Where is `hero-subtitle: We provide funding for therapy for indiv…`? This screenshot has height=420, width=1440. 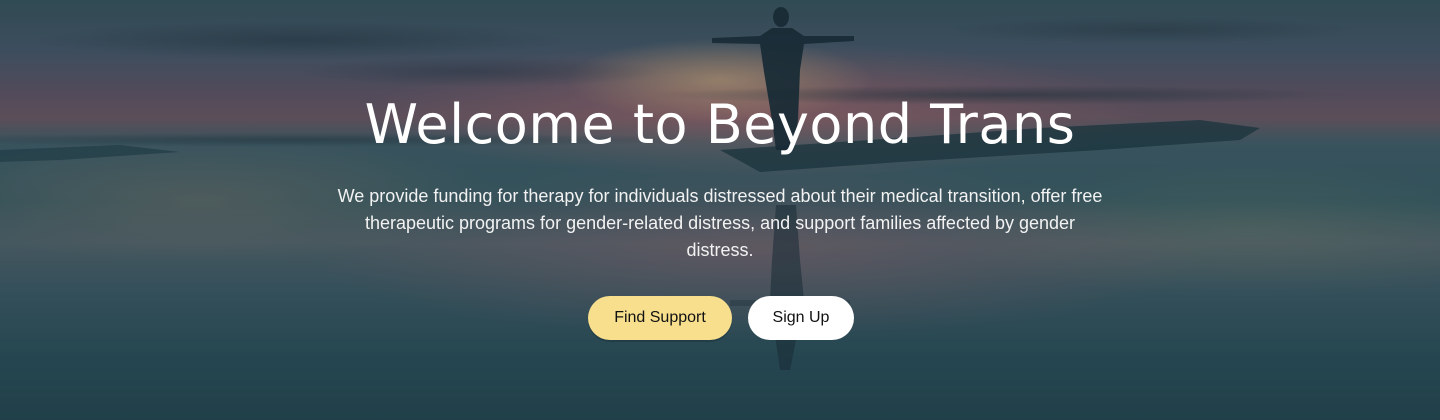
hero-subtitle: We provide funding for therapy for indiv… is located at coordinates (720, 223).